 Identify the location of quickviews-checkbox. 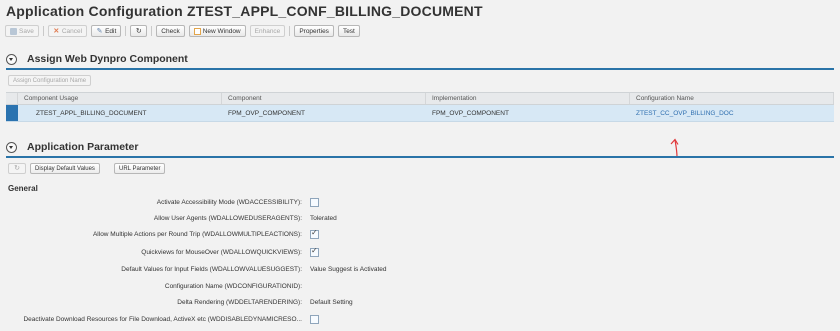
(314, 251).